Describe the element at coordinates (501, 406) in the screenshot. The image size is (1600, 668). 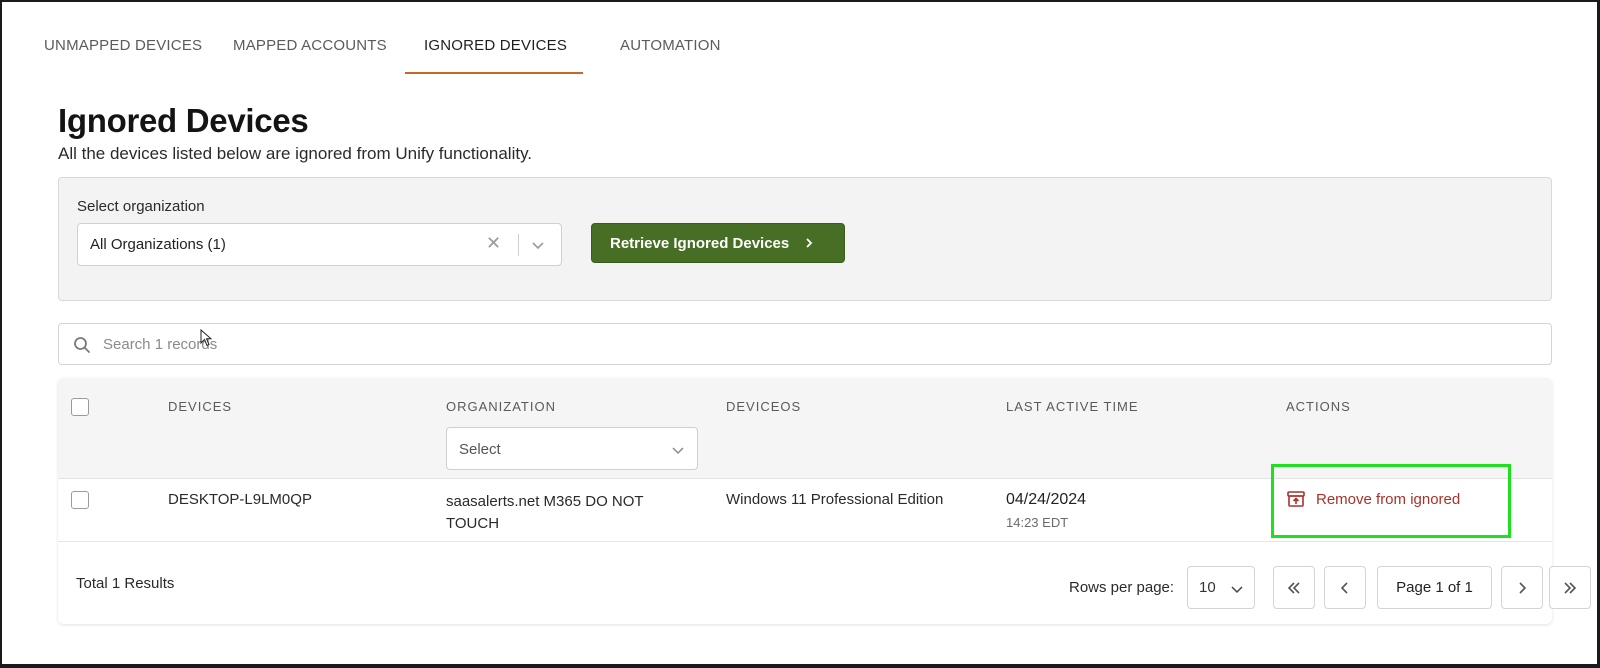
I see `column-header-organization: ORGANIZATION` at that location.